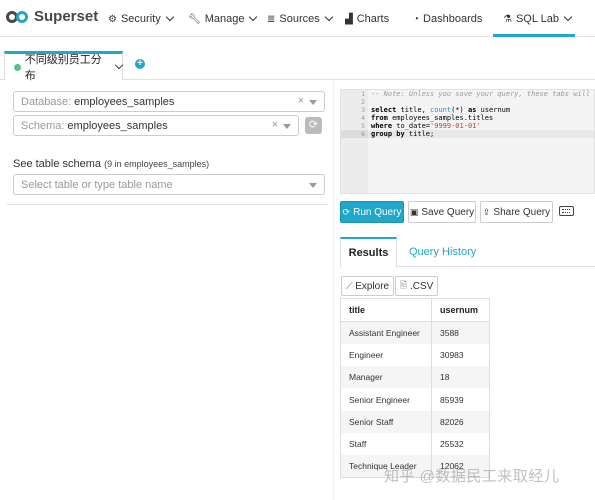 The height and width of the screenshot is (500, 595). What do you see at coordinates (460, 332) in the screenshot?
I see `cell-usernum: 3588` at bounding box center [460, 332].